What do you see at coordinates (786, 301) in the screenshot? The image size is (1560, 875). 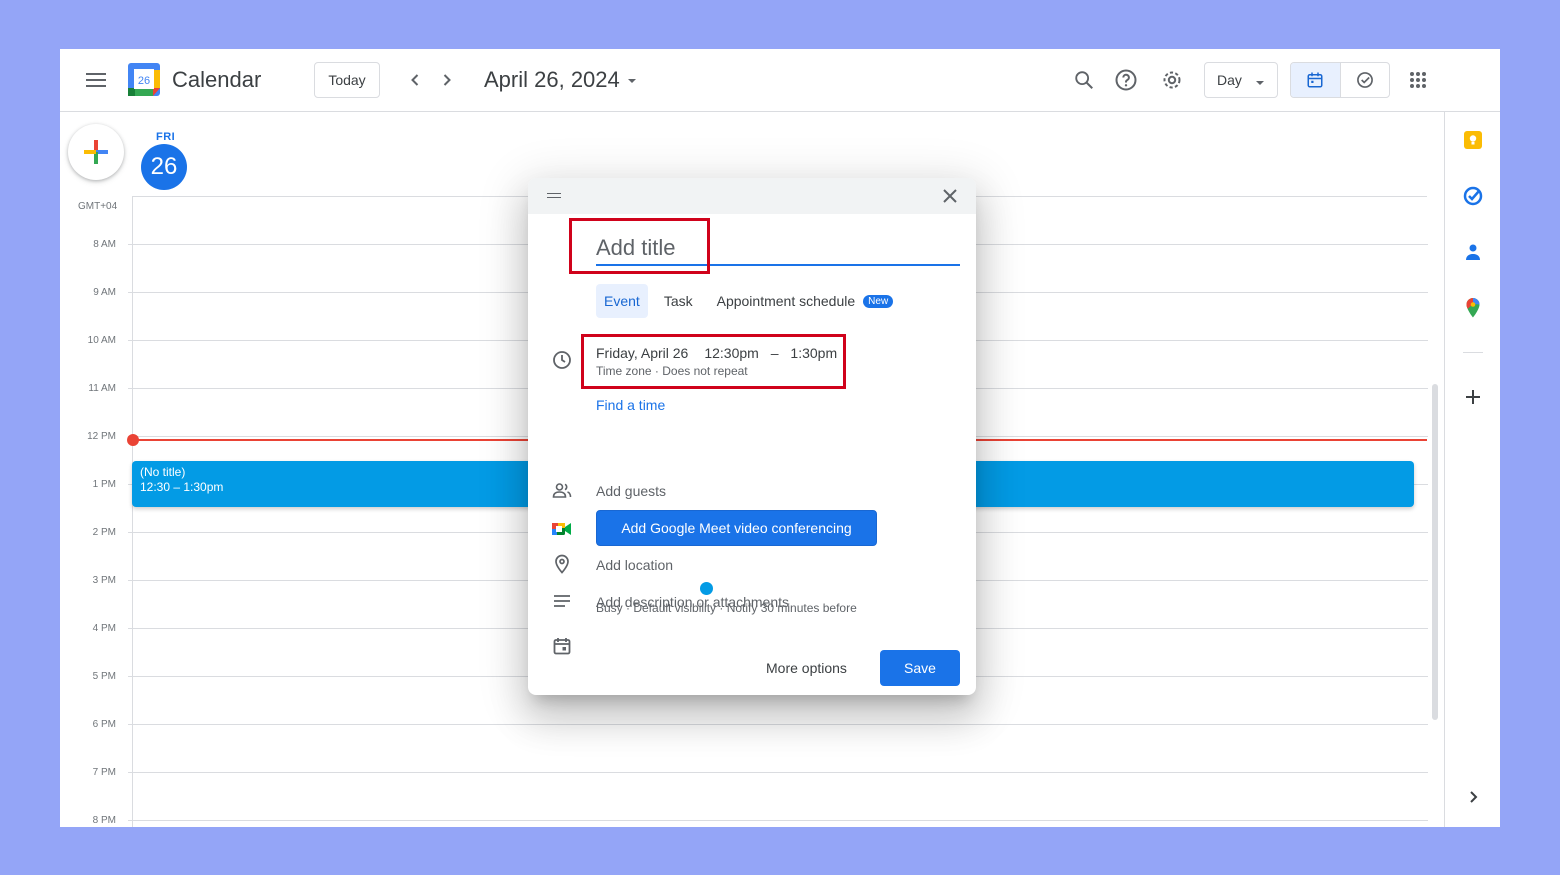 I see `tab-appointment-label: Appointment schedule` at bounding box center [786, 301].